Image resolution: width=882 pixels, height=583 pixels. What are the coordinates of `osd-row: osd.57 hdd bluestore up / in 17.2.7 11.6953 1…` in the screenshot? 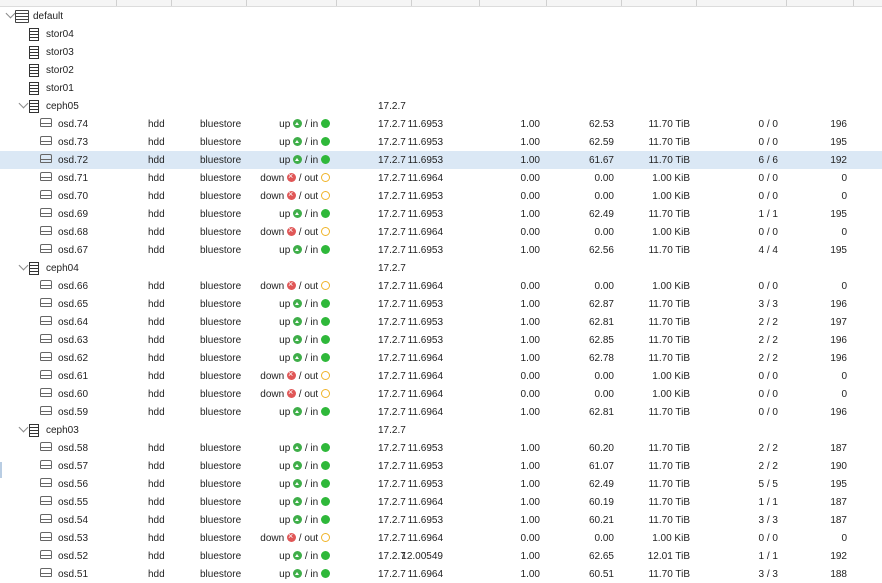 It's located at (441, 466).